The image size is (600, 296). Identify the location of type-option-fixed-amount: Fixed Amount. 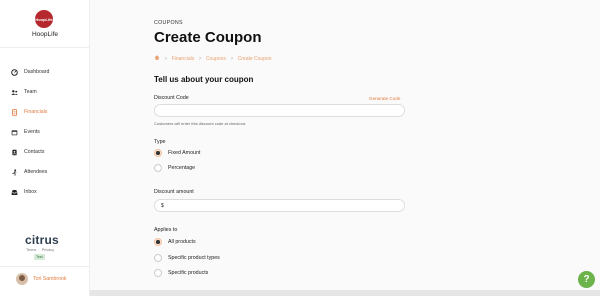
(177, 153).